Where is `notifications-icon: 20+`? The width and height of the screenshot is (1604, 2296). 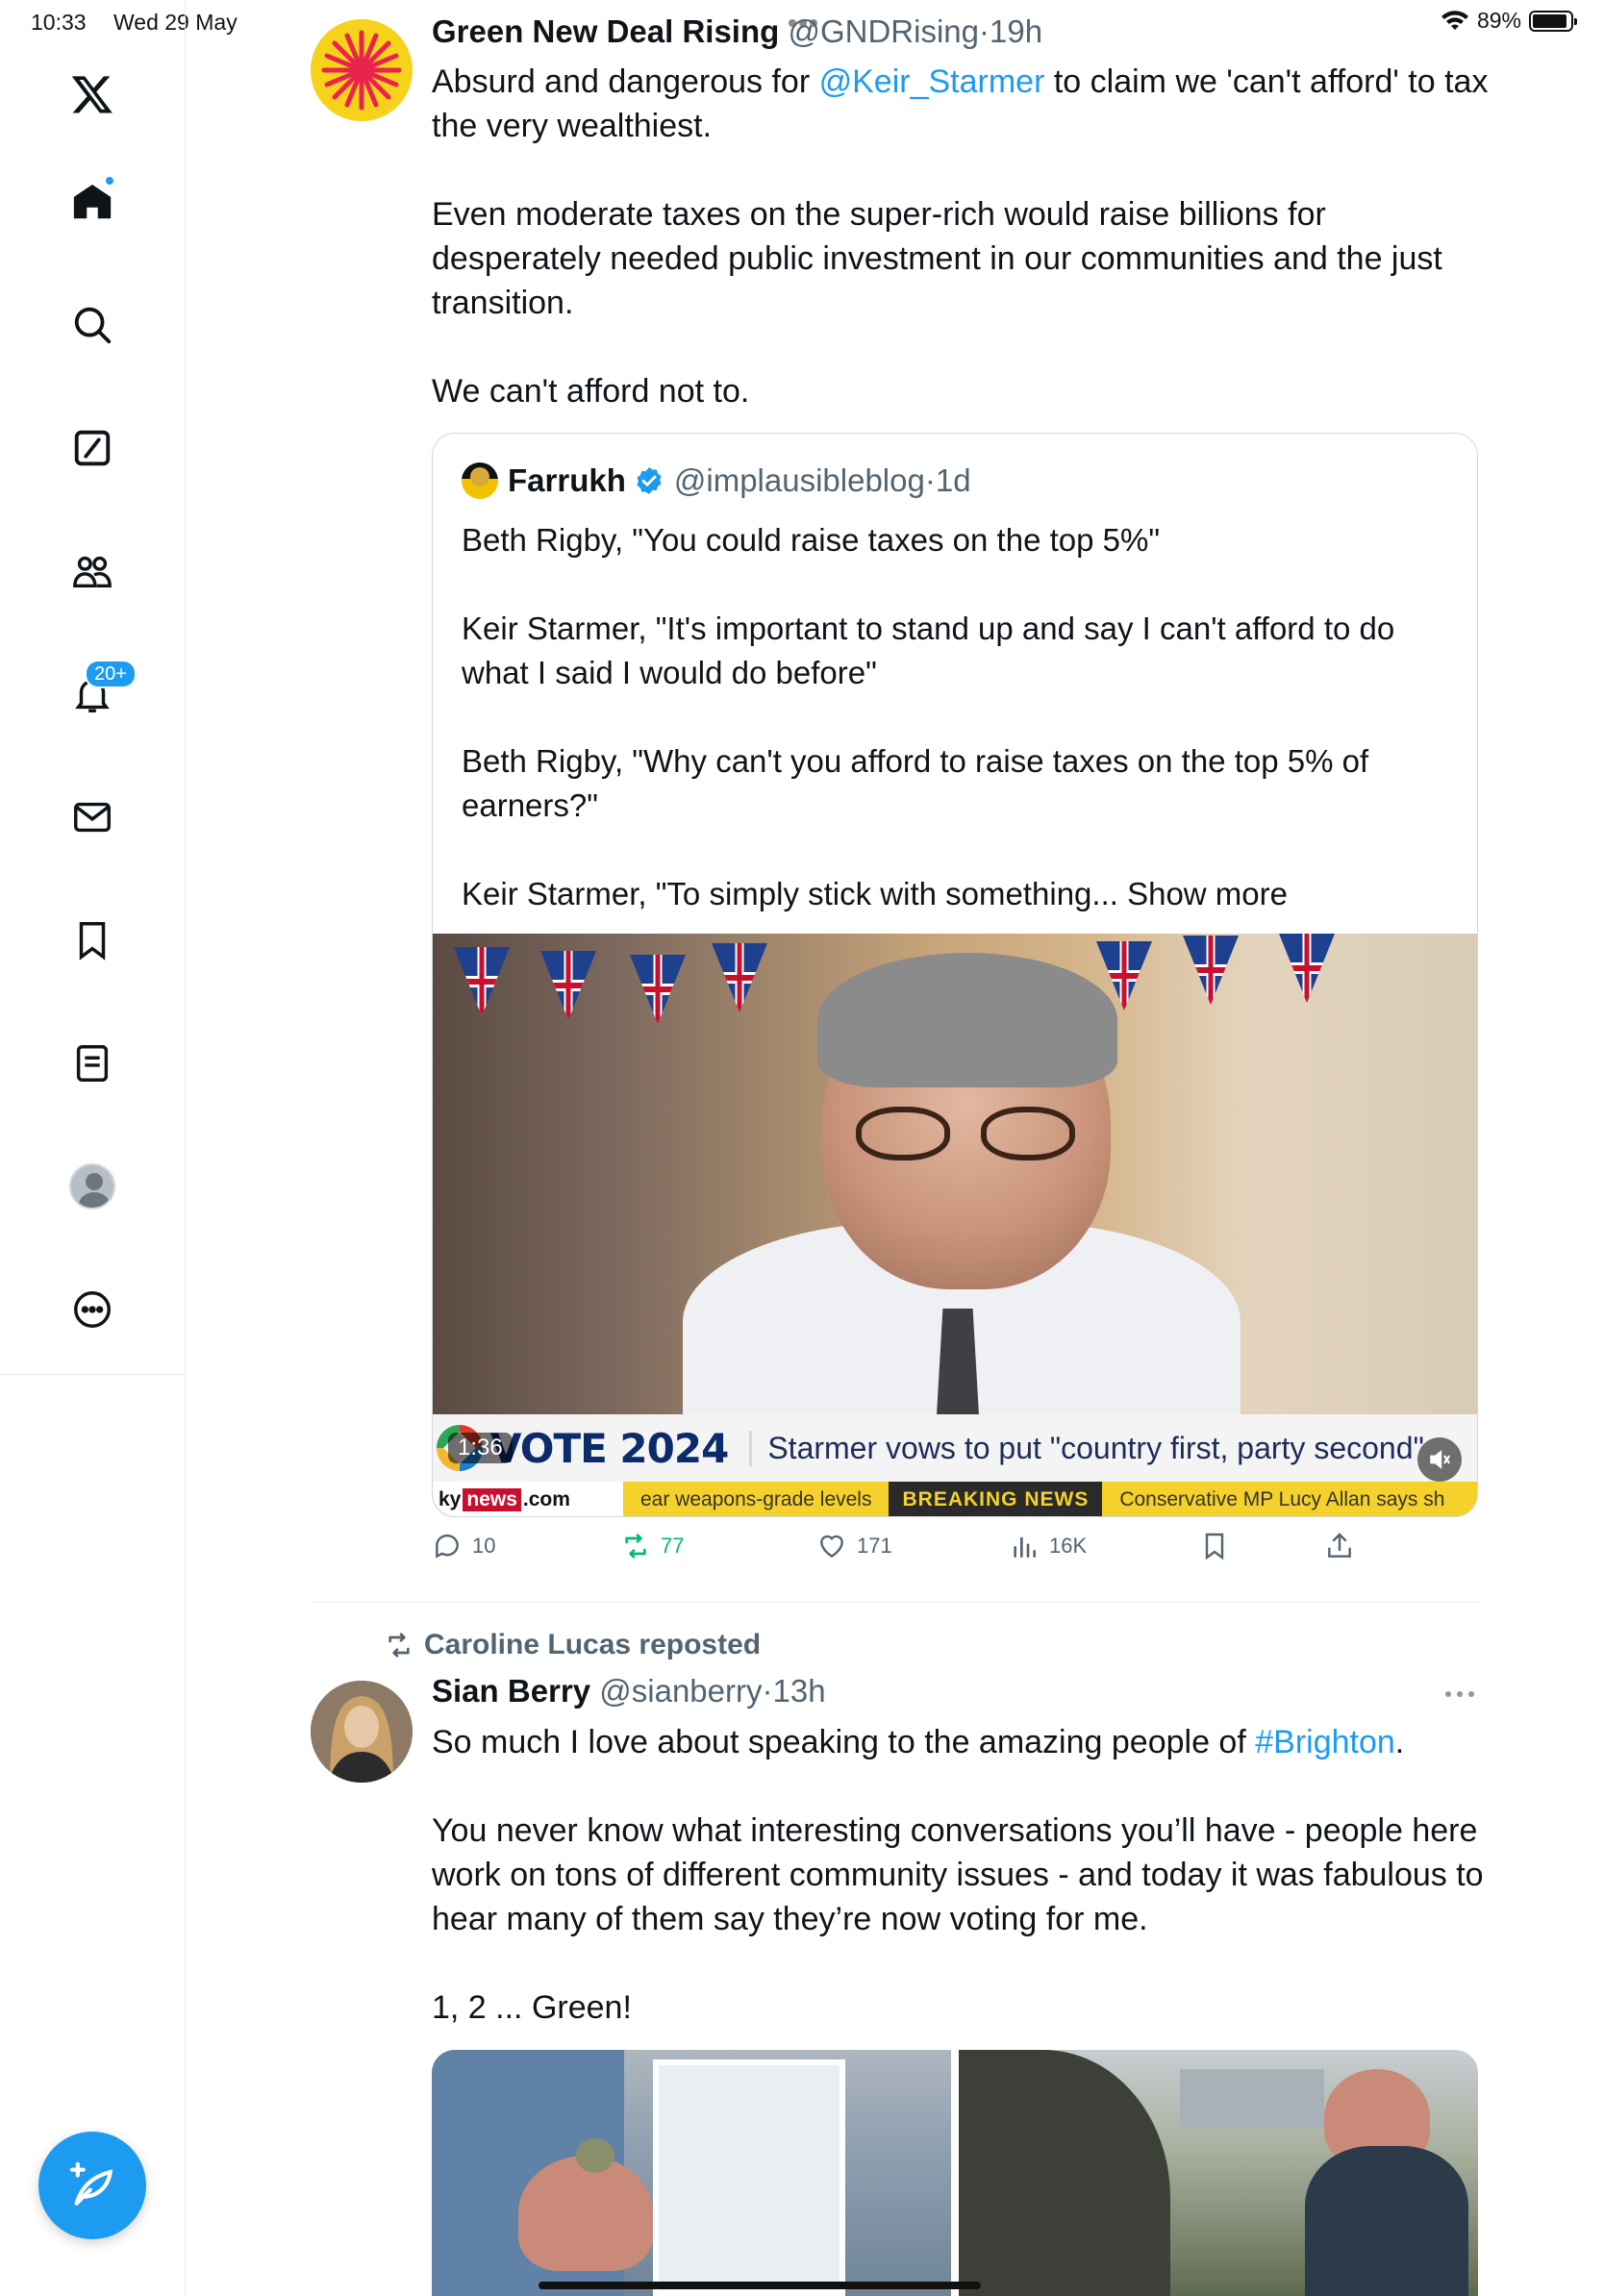
notifications-icon: 20+ is located at coordinates (95, 694).